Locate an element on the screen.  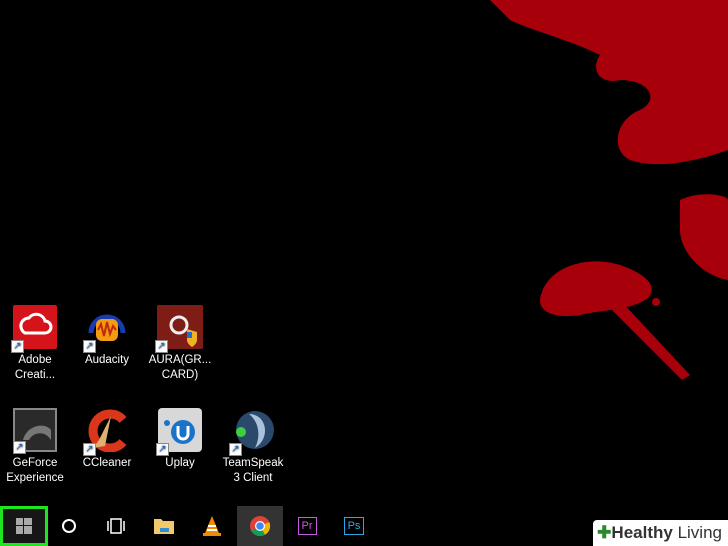
desktop-icon-aura: ↗ AURA(GR... CARD) is located at coordinates (180, 344).